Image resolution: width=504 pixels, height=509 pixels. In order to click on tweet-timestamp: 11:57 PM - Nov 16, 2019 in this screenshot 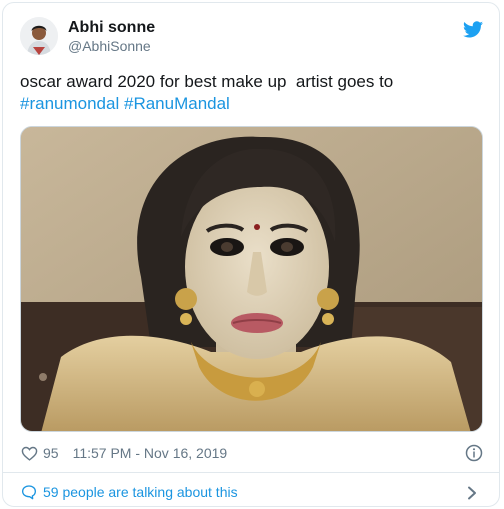, I will do `click(150, 453)`.